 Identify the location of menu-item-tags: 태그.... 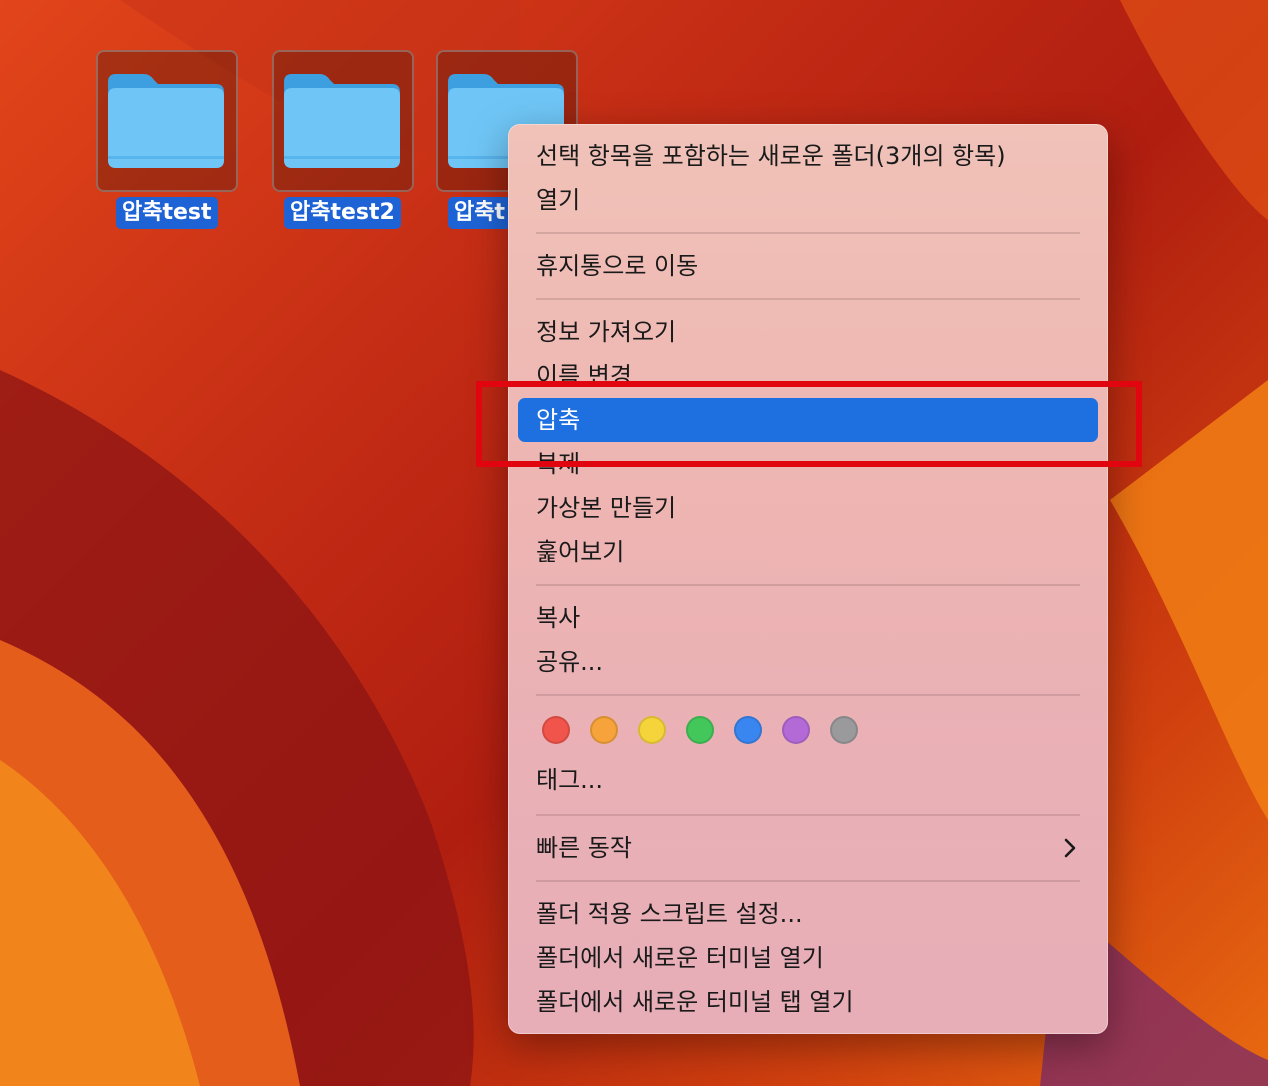
(569, 780).